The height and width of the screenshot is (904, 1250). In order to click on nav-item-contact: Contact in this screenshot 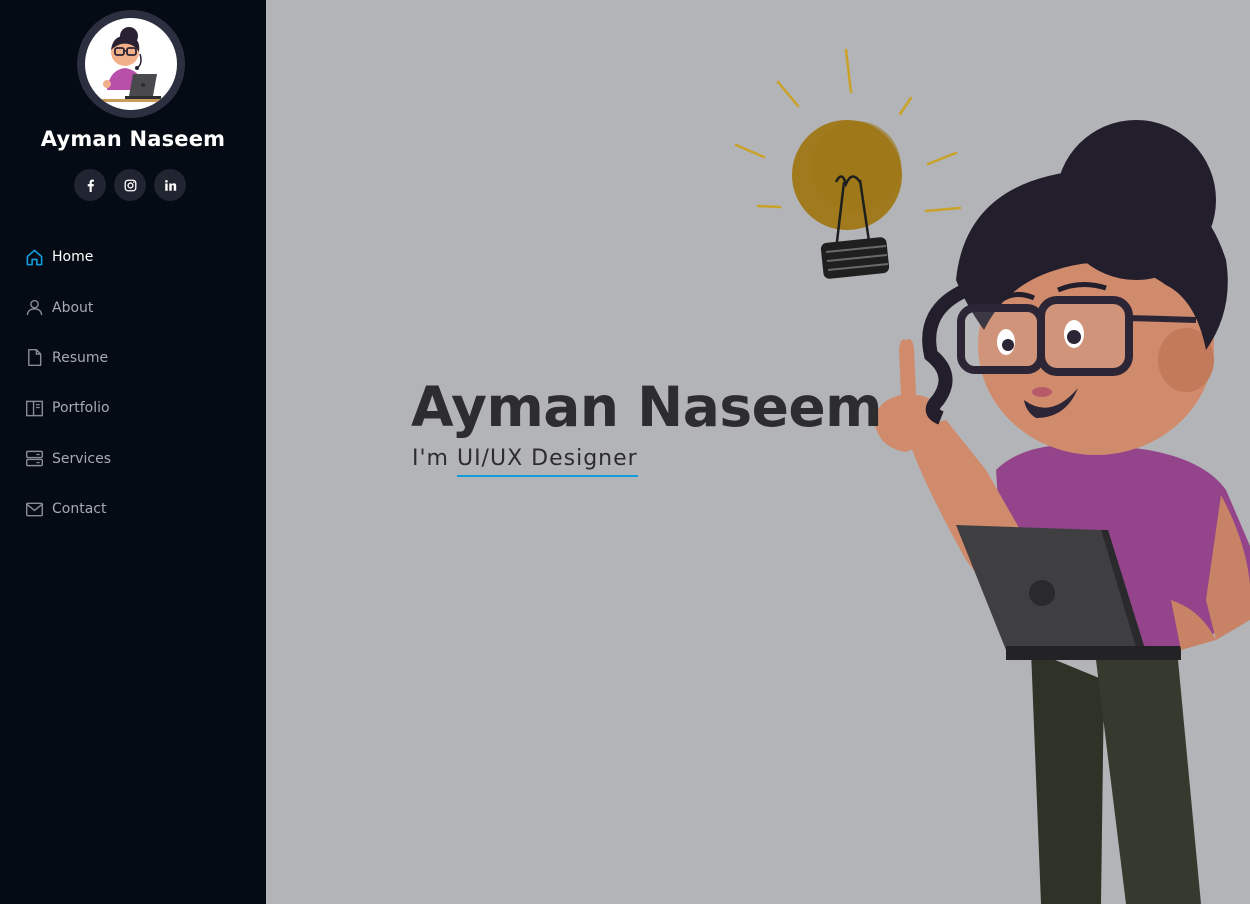, I will do `click(133, 509)`.